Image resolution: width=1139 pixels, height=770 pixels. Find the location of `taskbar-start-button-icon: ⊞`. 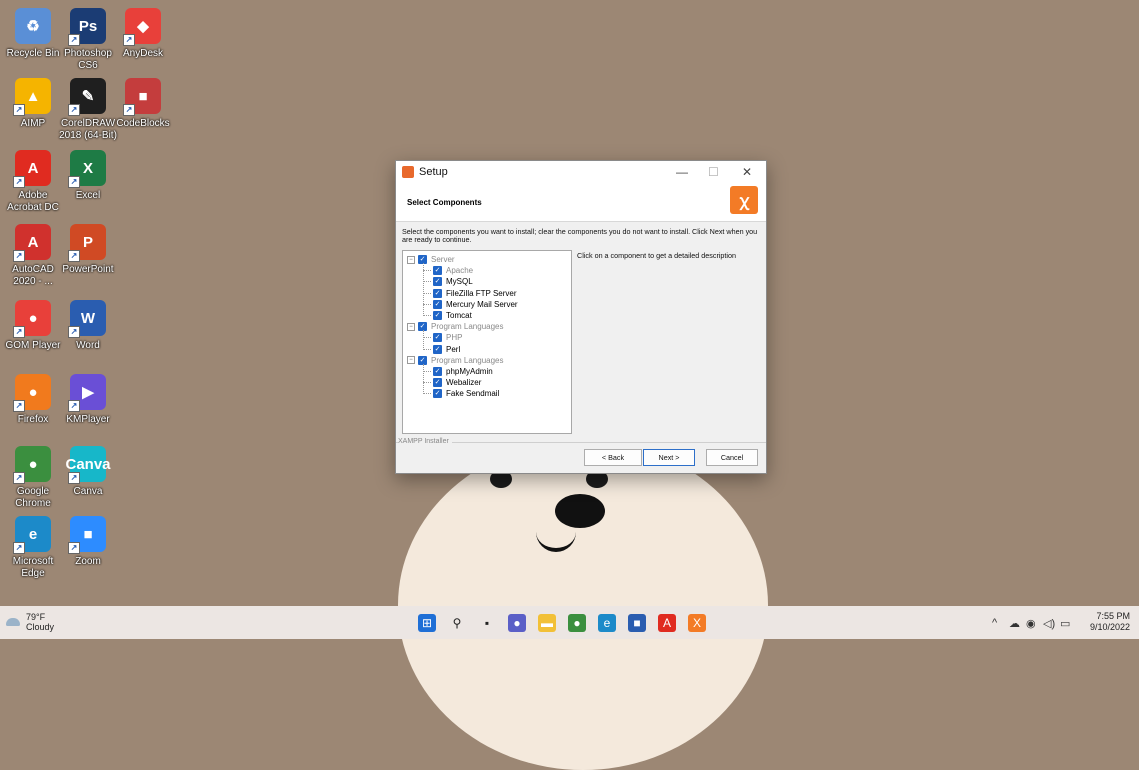

taskbar-start-button-icon: ⊞ is located at coordinates (427, 623).